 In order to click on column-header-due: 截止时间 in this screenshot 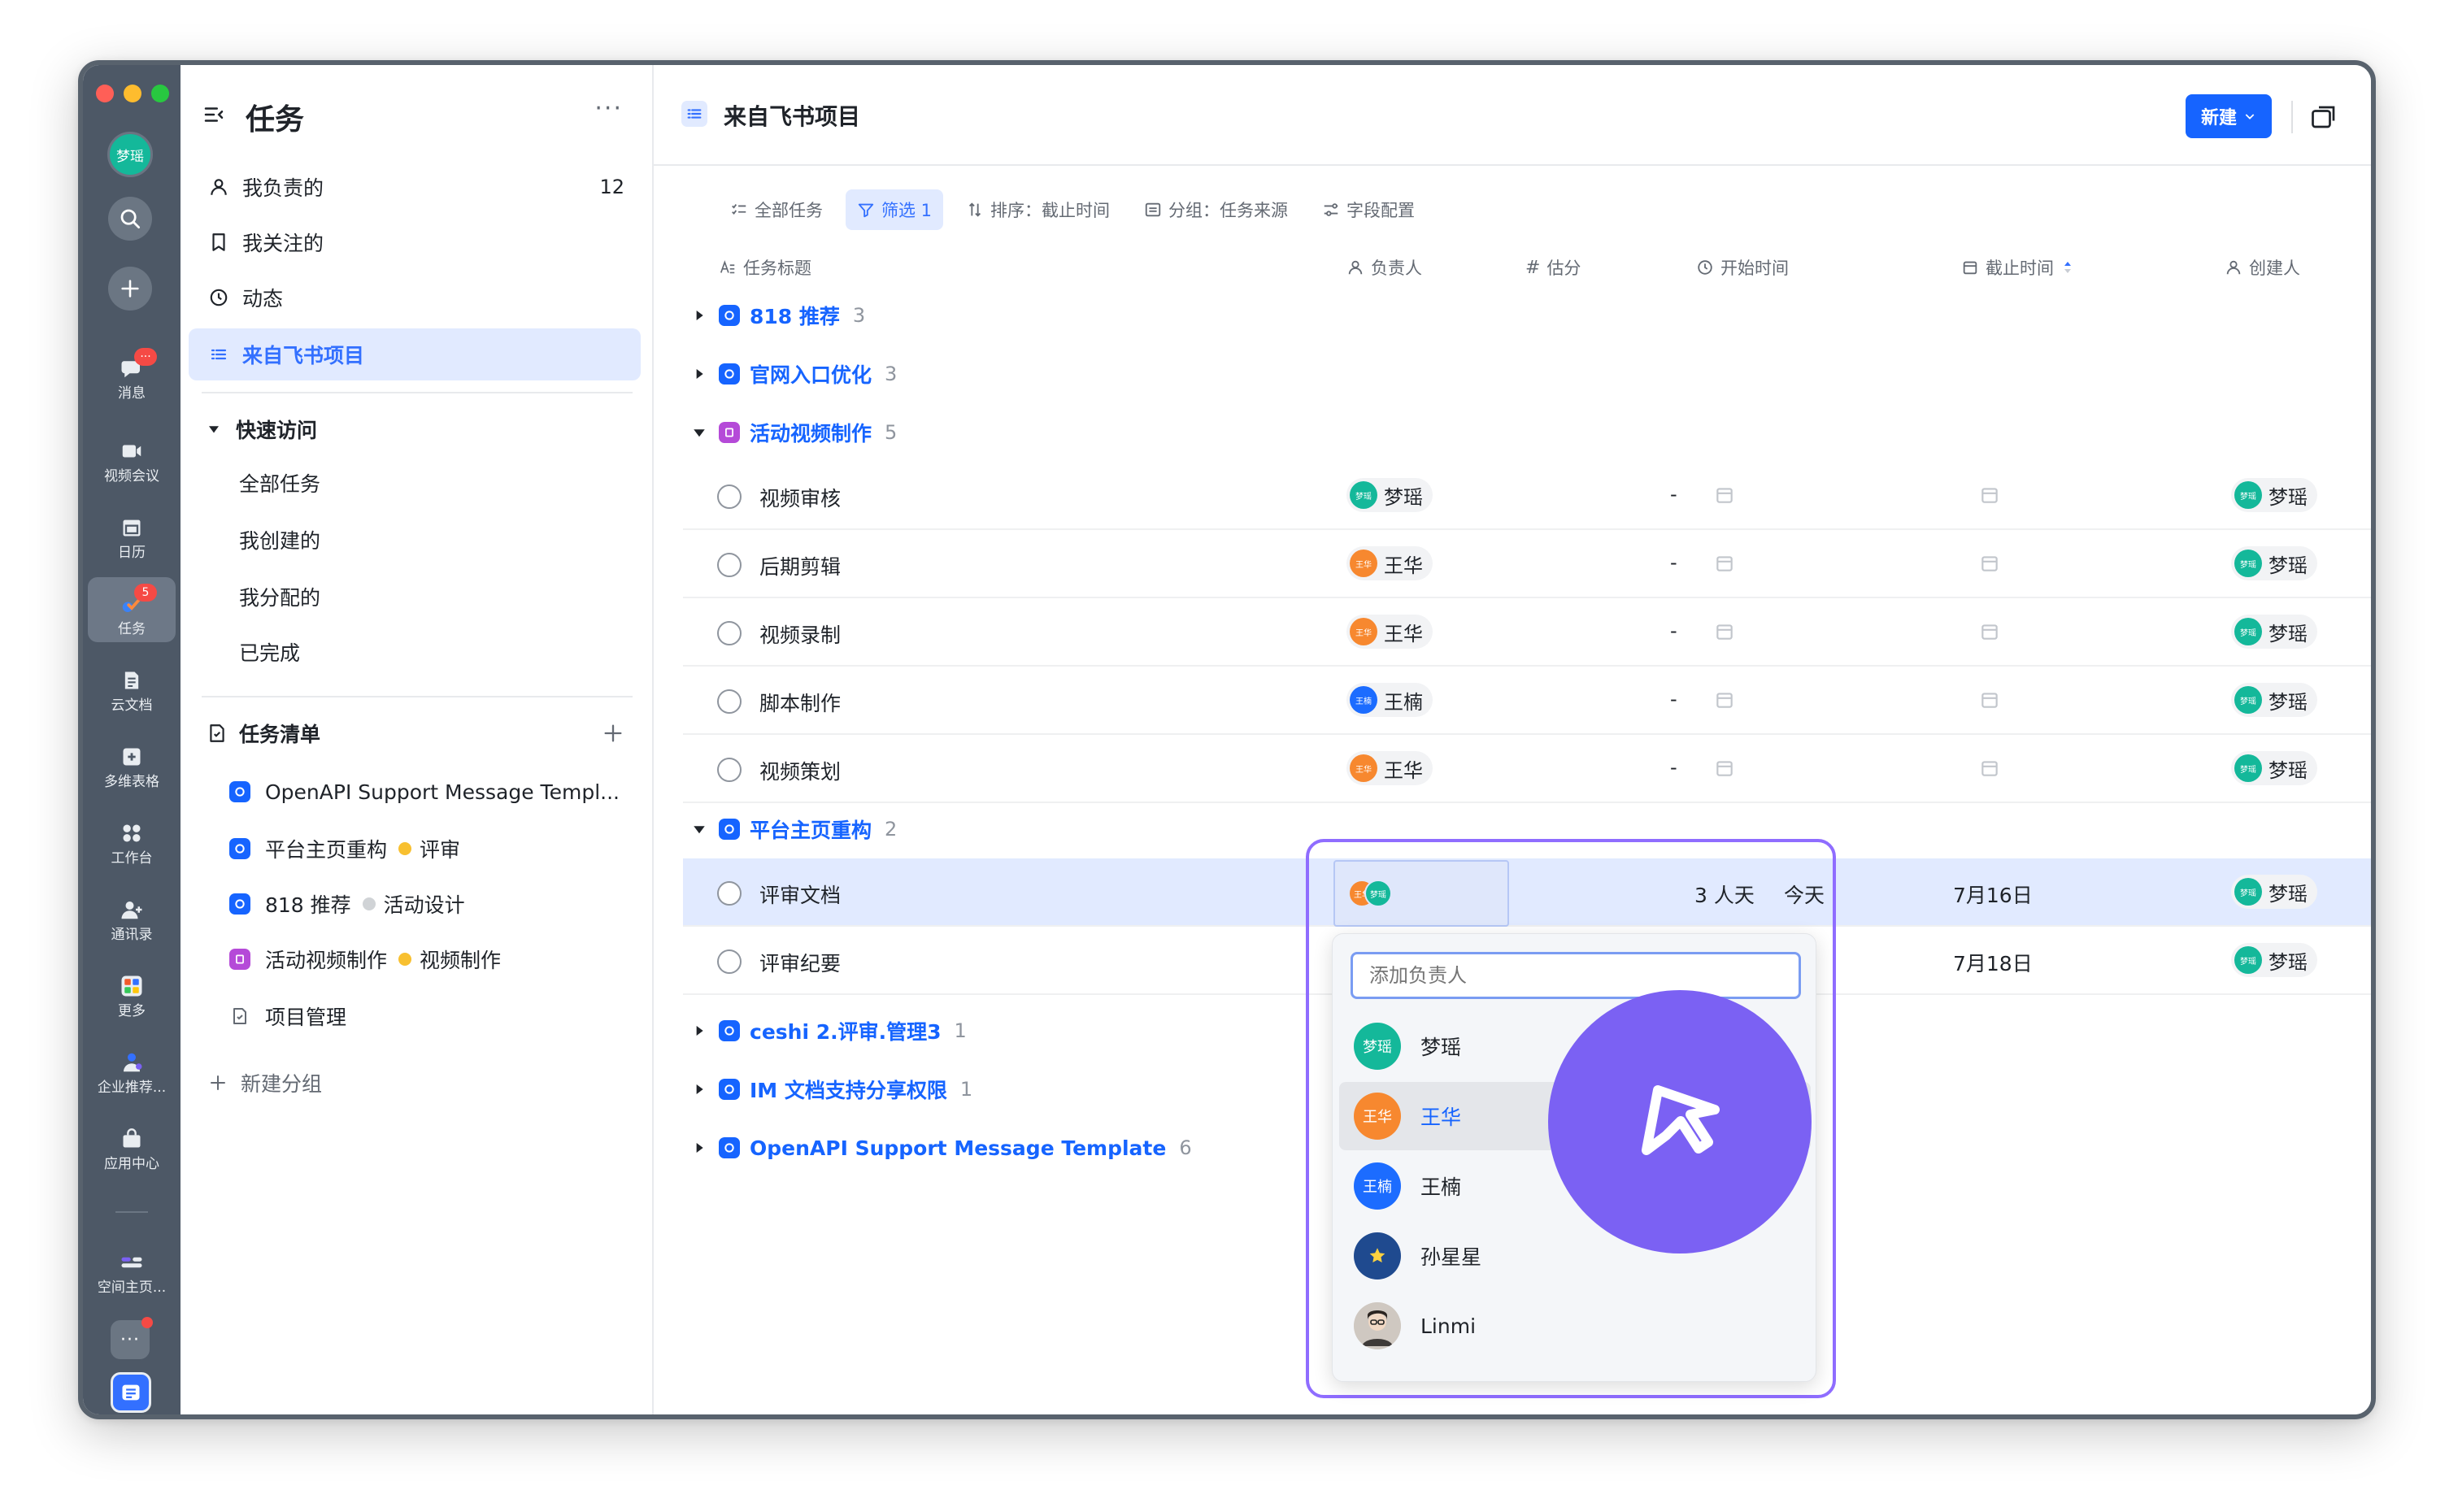, I will do `click(2020, 267)`.